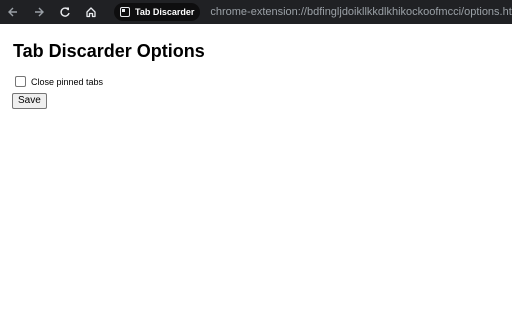  What do you see at coordinates (256, 81) in the screenshot?
I see `close-pinned-tabs-option: Close pinned tabs` at bounding box center [256, 81].